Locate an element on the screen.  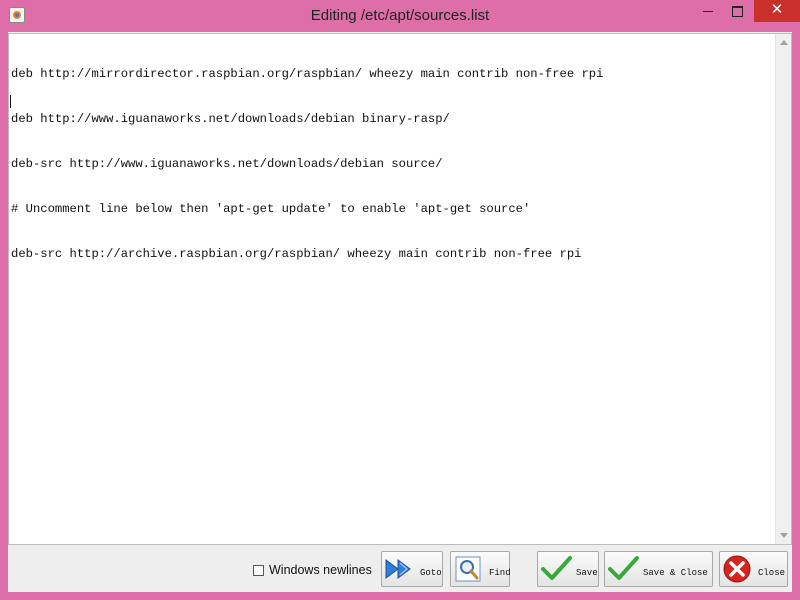
window-close-button: ✕ is located at coordinates (777, 11).